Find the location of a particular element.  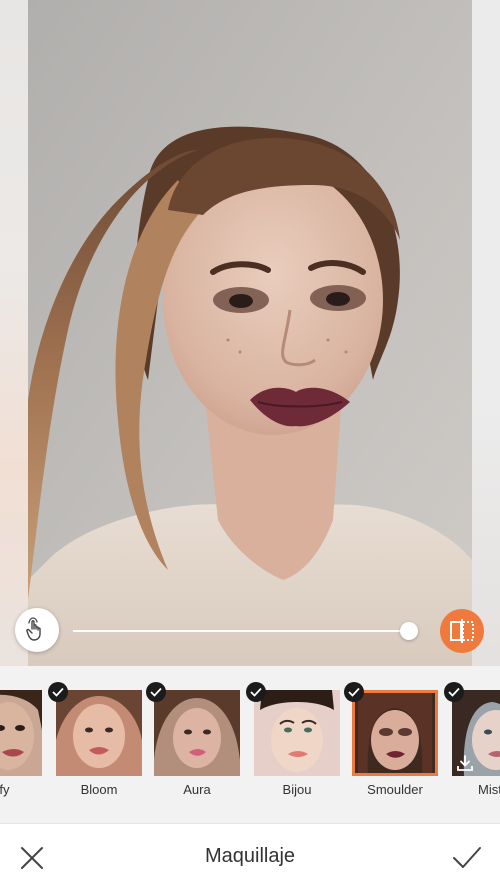

intensity-slider-thumb is located at coordinates (409, 631).